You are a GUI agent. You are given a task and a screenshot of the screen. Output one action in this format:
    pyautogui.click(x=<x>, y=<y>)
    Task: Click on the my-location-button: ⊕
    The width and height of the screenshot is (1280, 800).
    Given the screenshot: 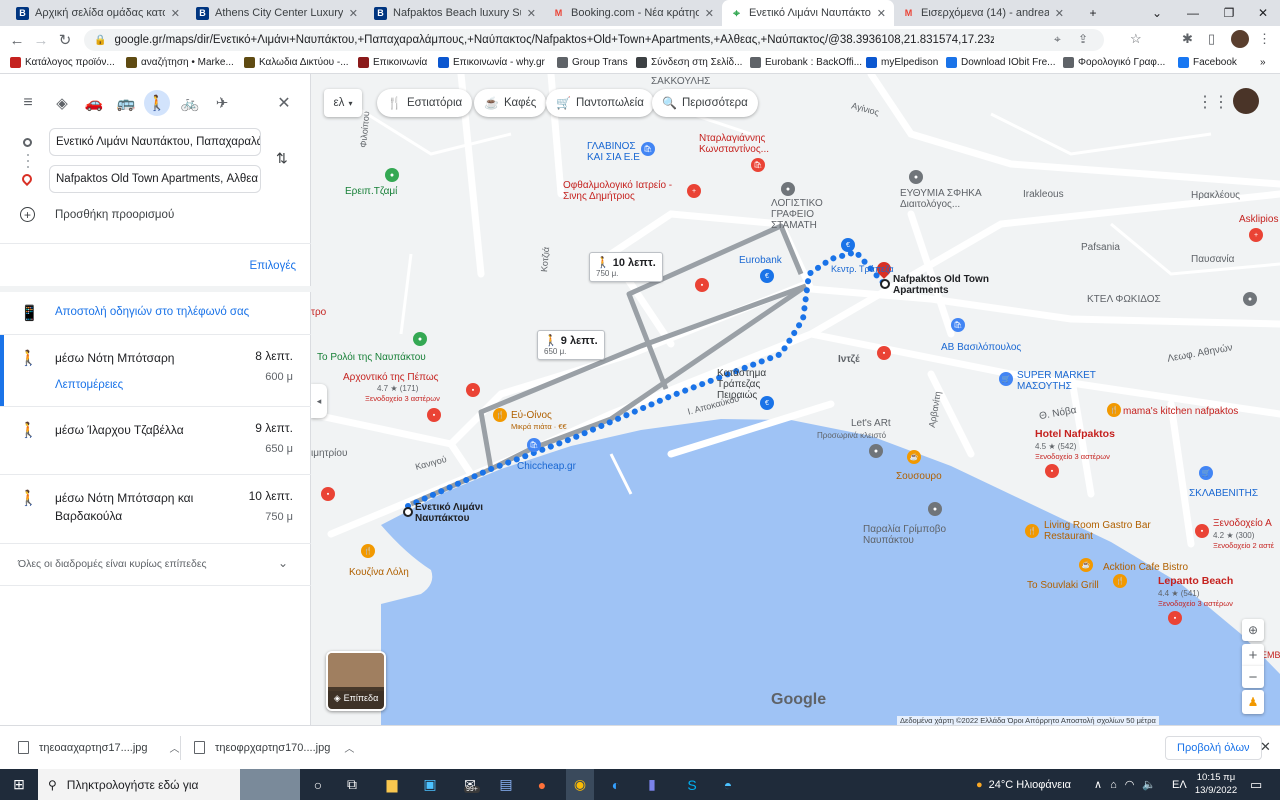 What is the action you would take?
    pyautogui.click(x=1253, y=630)
    